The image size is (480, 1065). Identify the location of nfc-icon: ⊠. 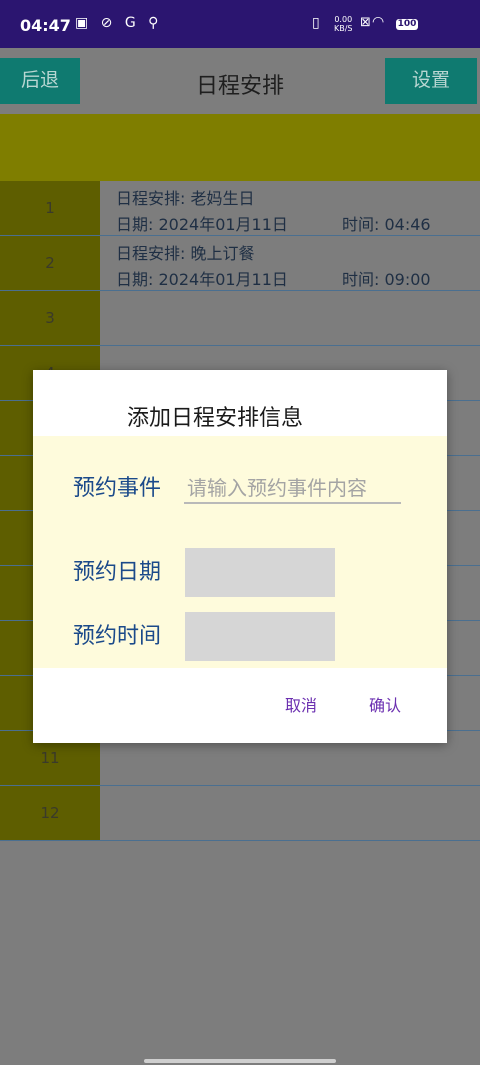
(365, 22).